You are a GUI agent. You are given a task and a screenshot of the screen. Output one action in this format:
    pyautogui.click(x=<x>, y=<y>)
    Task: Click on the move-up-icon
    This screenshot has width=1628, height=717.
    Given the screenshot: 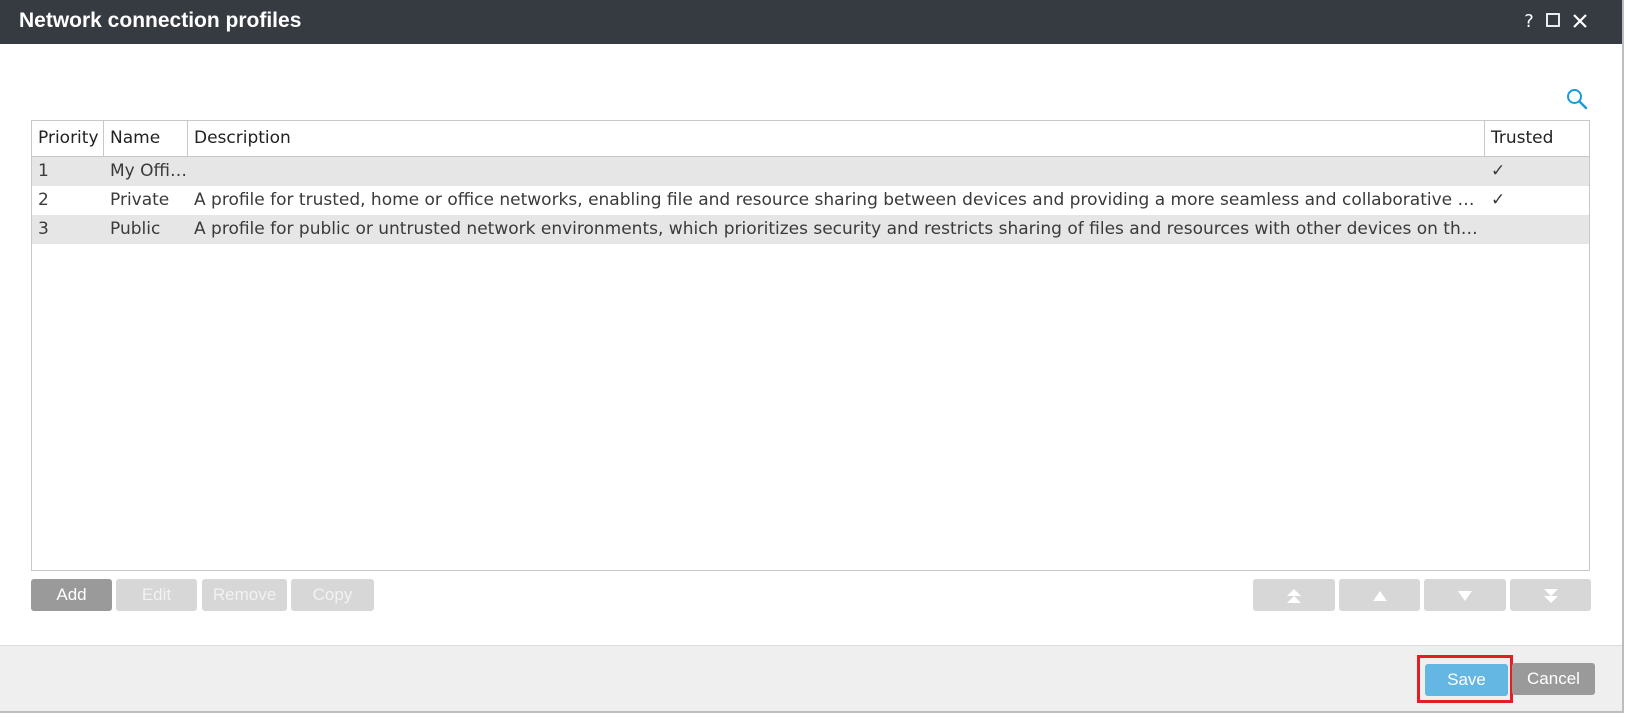 What is the action you would take?
    pyautogui.click(x=1379, y=596)
    